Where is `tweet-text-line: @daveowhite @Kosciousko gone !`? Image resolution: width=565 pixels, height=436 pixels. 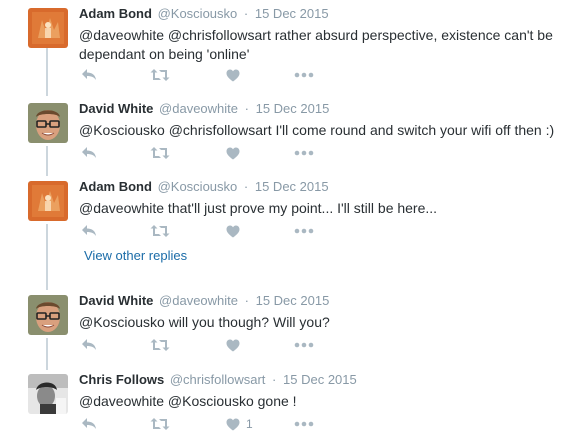
tweet-text-line: @daveowhite @Kosciousko gone ! is located at coordinates (188, 401).